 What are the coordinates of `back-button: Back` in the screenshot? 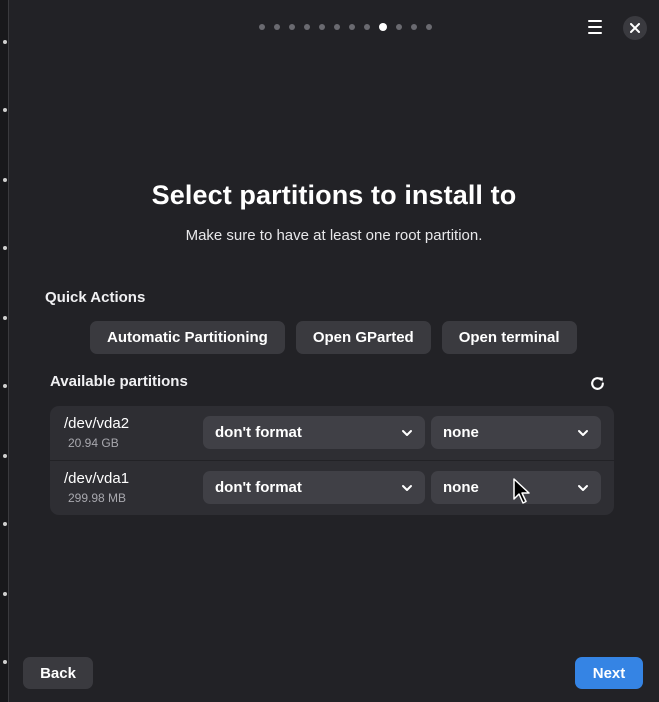 It's located at (58, 673).